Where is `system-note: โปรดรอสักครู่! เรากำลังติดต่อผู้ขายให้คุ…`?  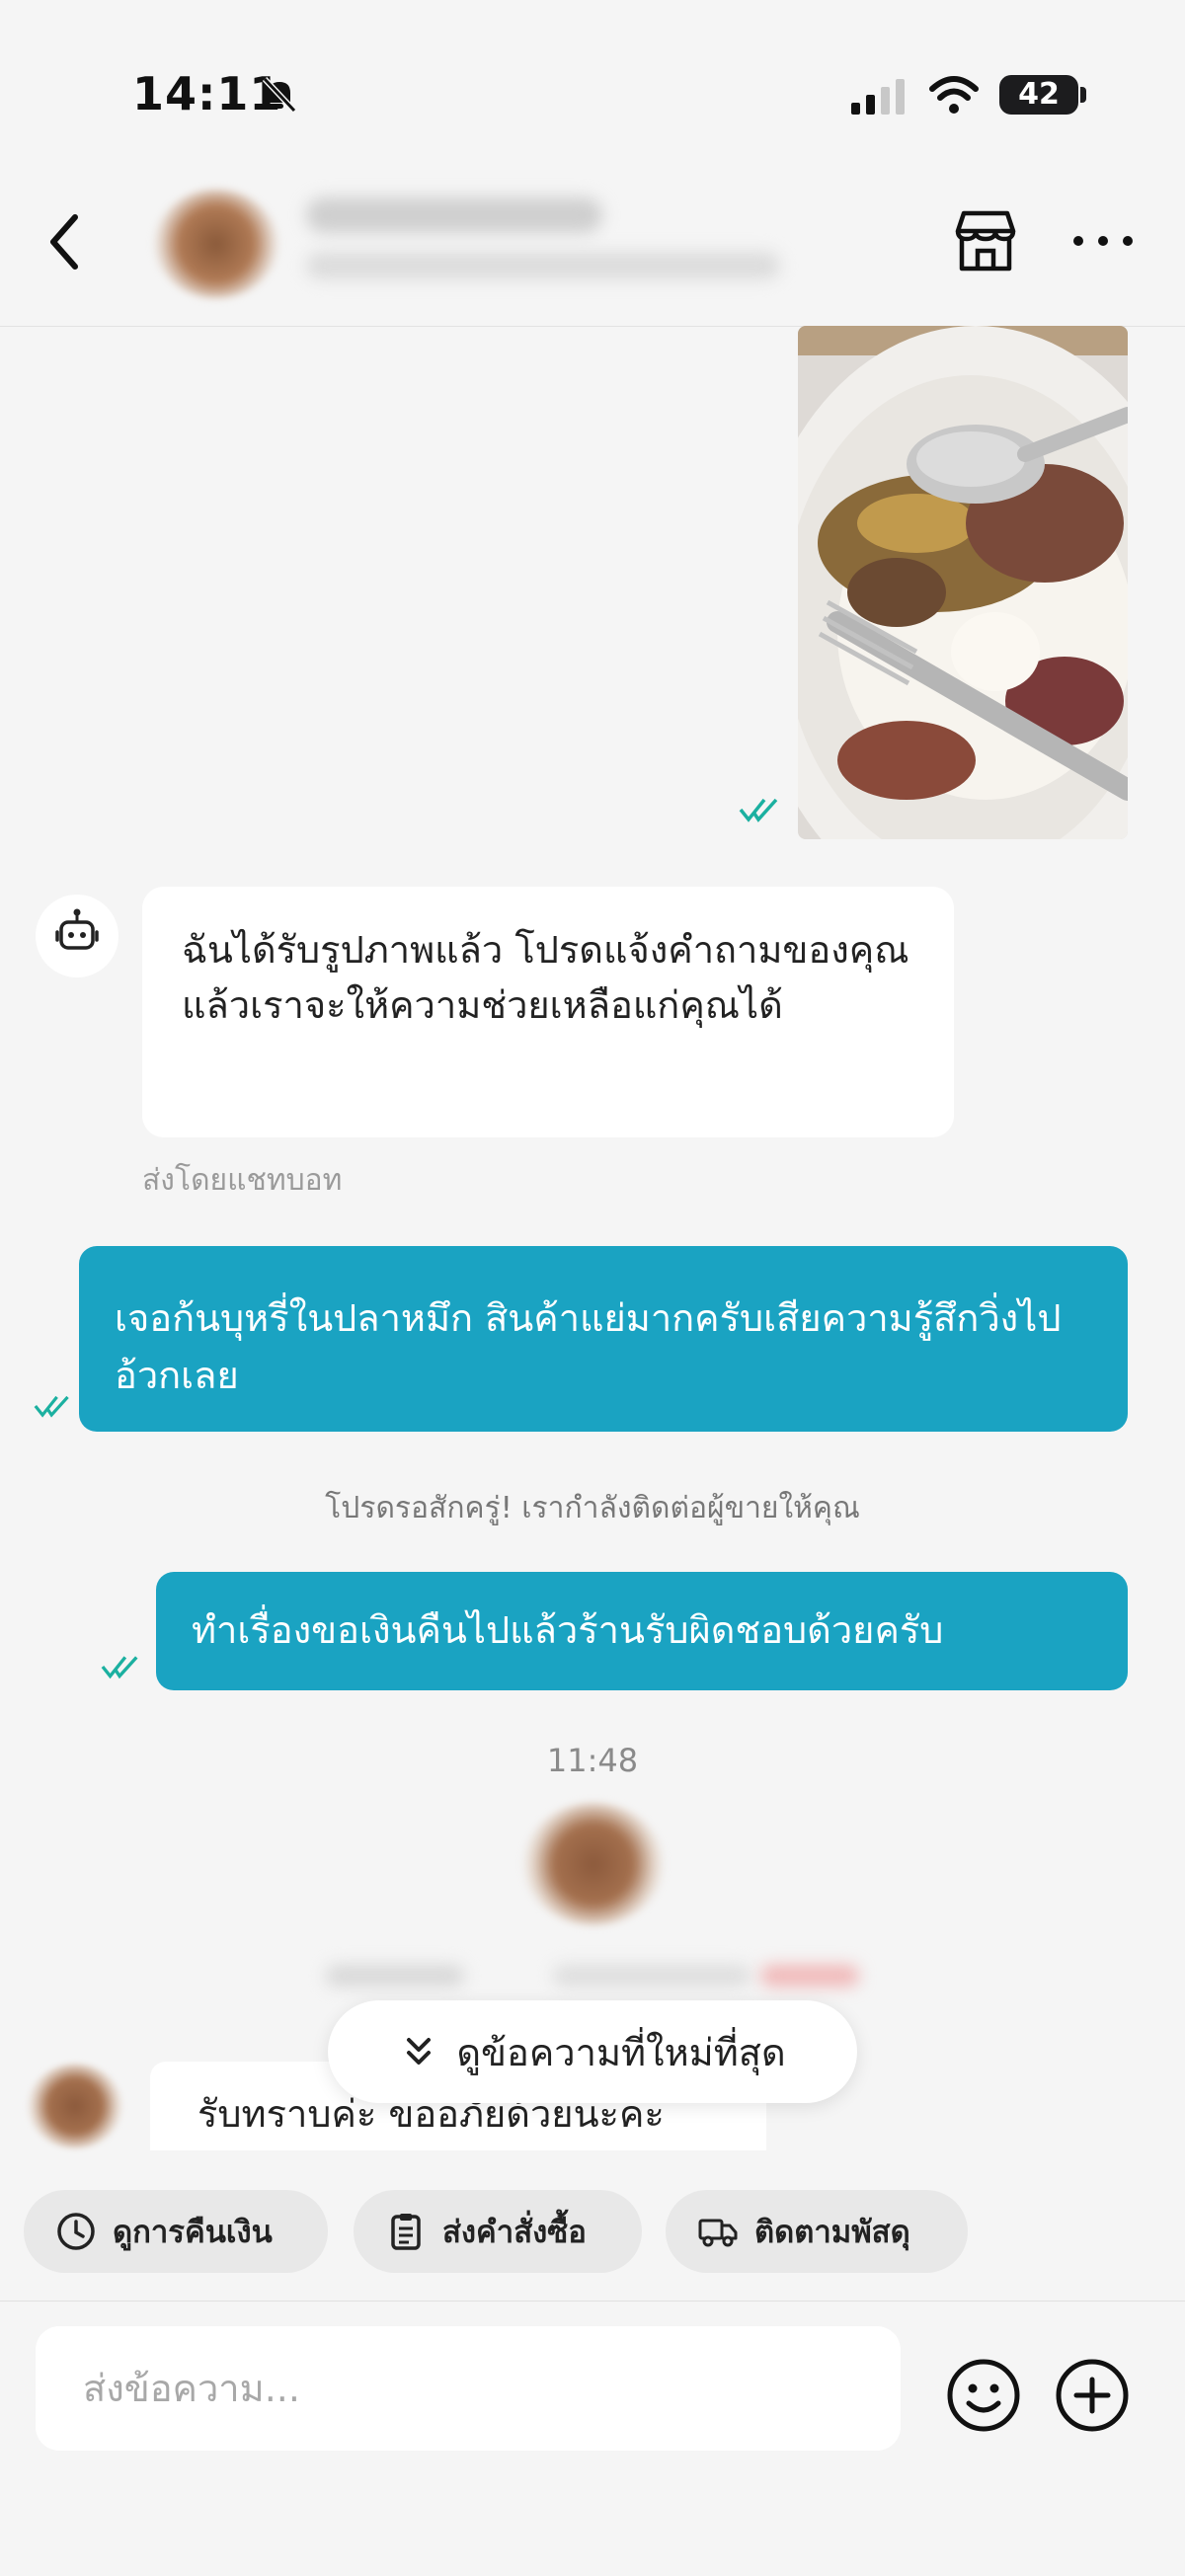
system-note: โปรดรอสักครู่! เรากำลังติดต่อผู้ขายให้คุ… is located at coordinates (592, 1508).